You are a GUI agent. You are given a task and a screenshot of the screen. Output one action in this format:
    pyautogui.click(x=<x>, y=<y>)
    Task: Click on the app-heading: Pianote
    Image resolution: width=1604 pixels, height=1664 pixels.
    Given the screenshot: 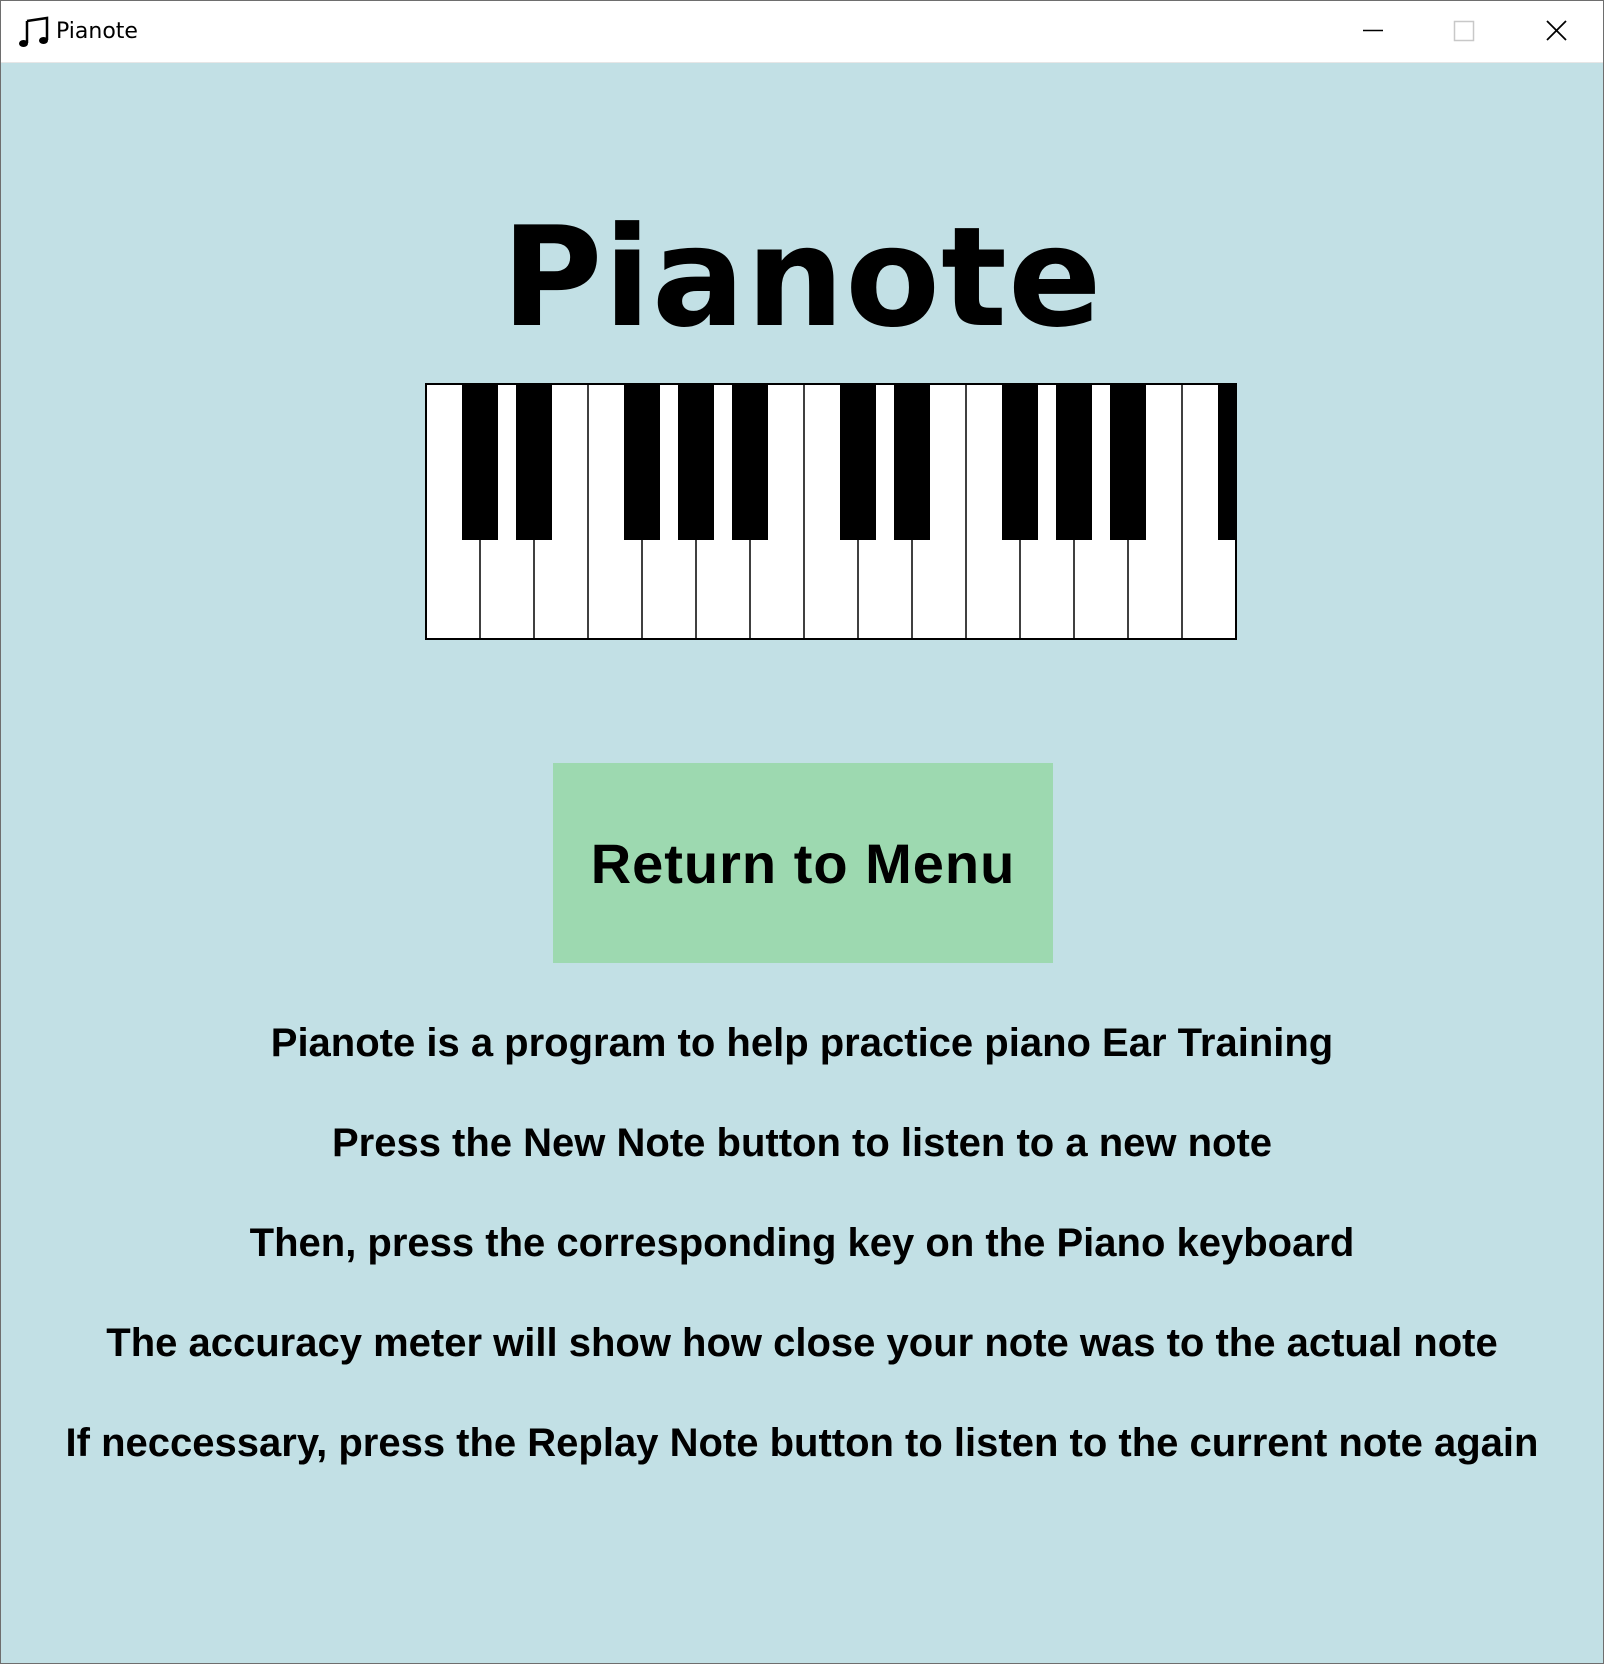 What is the action you would take?
    pyautogui.click(x=802, y=277)
    